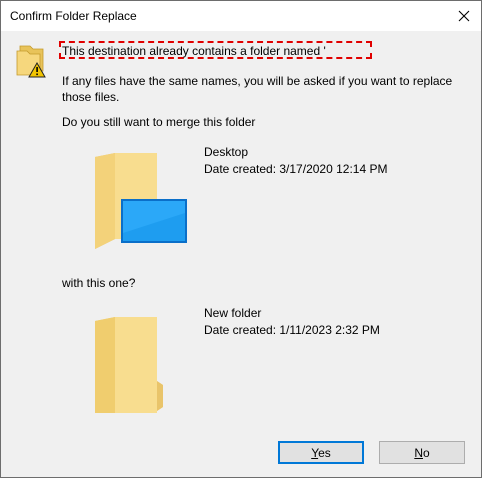  I want to click on yes-button: Yes, so click(321, 452).